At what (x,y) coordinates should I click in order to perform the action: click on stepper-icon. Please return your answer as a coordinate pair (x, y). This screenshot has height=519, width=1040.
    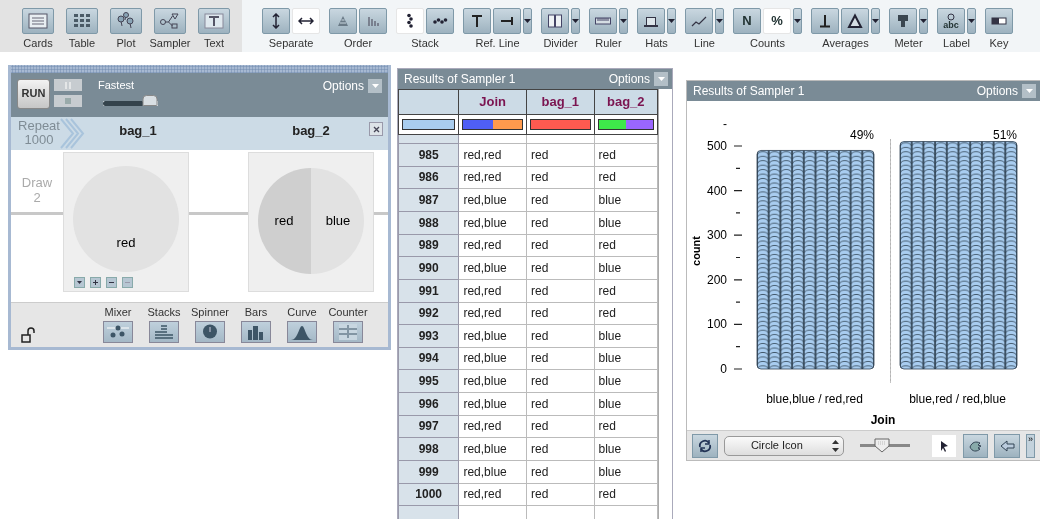
    Looking at the image, I should click on (835, 445).